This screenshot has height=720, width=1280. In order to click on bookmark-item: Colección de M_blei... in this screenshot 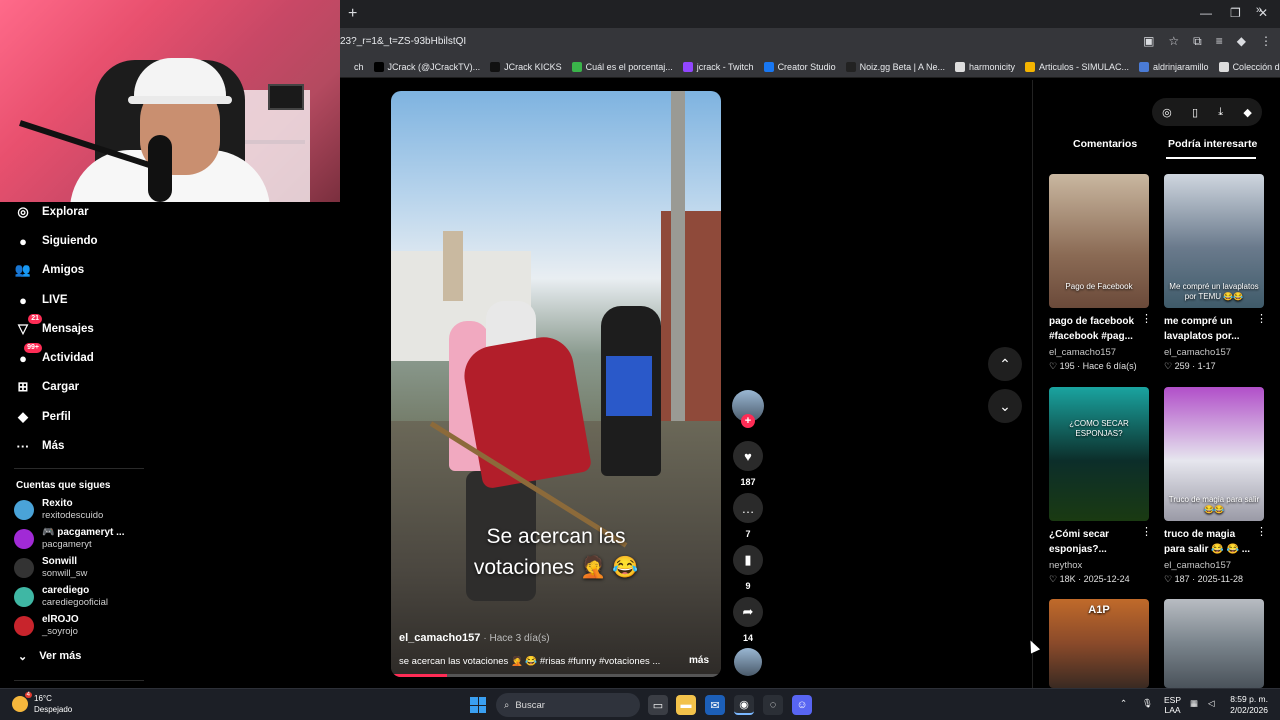, I will do `click(1249, 66)`.